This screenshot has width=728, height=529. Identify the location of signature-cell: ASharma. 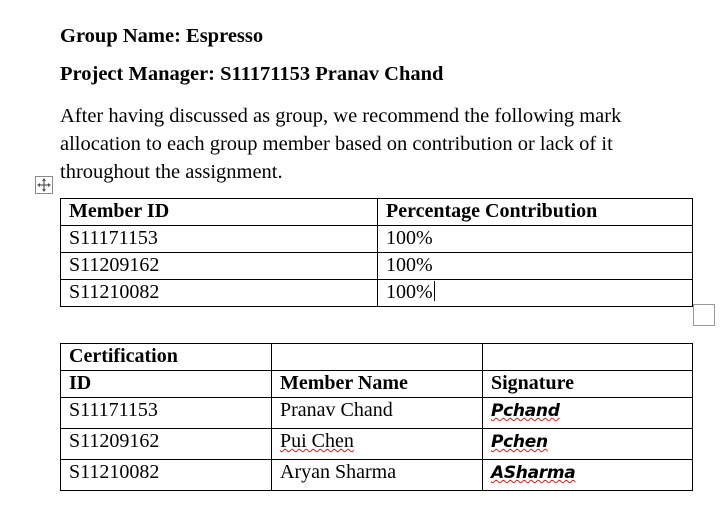
(587, 475).